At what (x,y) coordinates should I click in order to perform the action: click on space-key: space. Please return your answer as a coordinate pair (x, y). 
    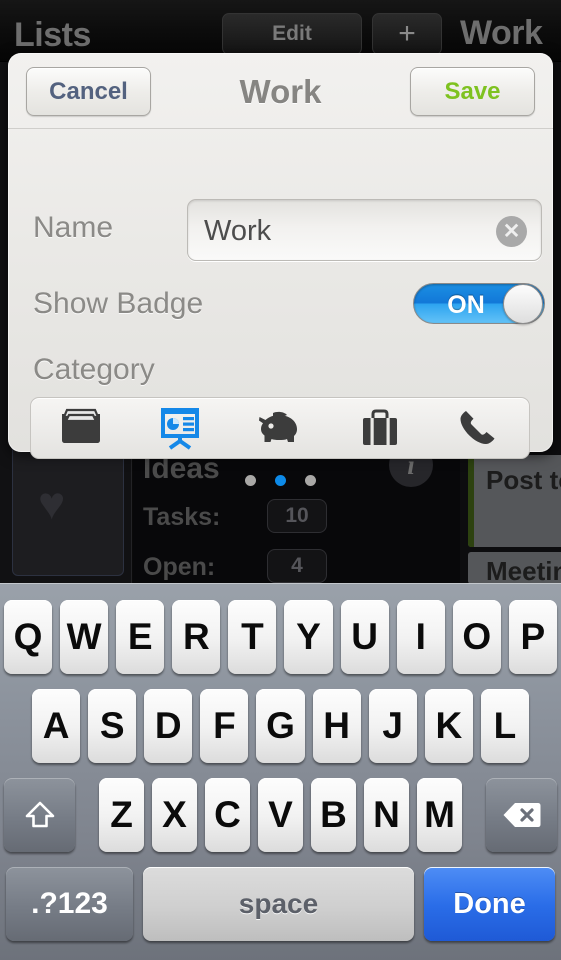
    Looking at the image, I should click on (278, 904).